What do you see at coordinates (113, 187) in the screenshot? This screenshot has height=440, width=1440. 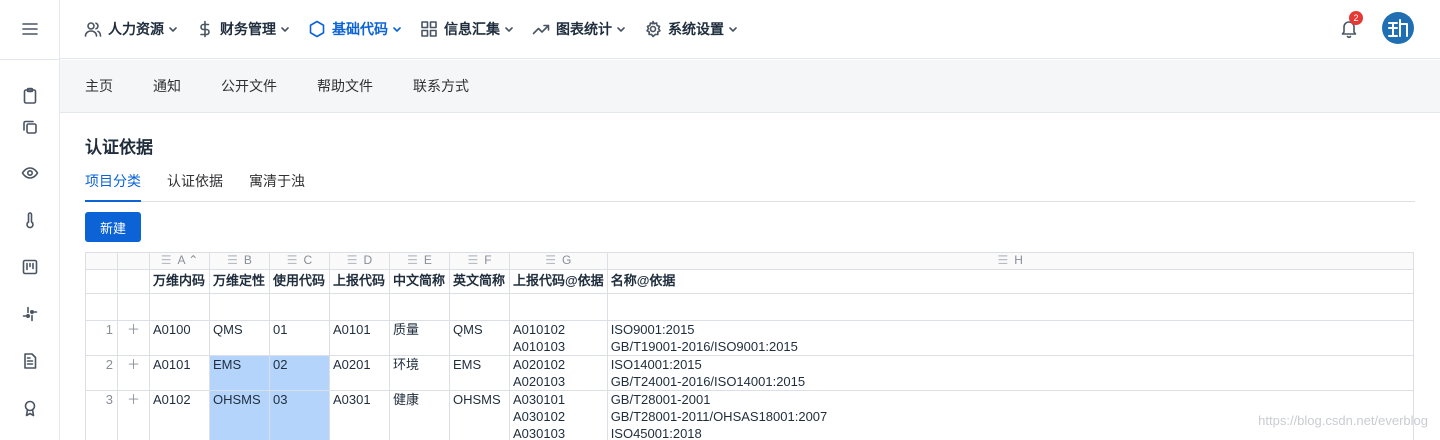 I see `tab-category: 项目分类` at bounding box center [113, 187].